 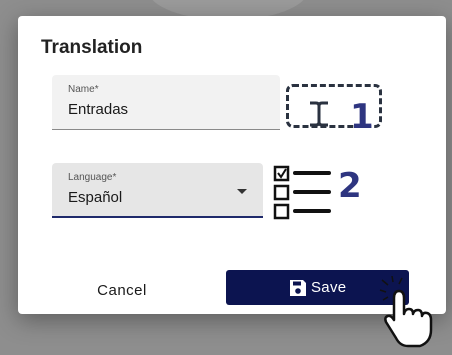 What do you see at coordinates (406, 312) in the screenshot?
I see `pointer-hand-icon` at bounding box center [406, 312].